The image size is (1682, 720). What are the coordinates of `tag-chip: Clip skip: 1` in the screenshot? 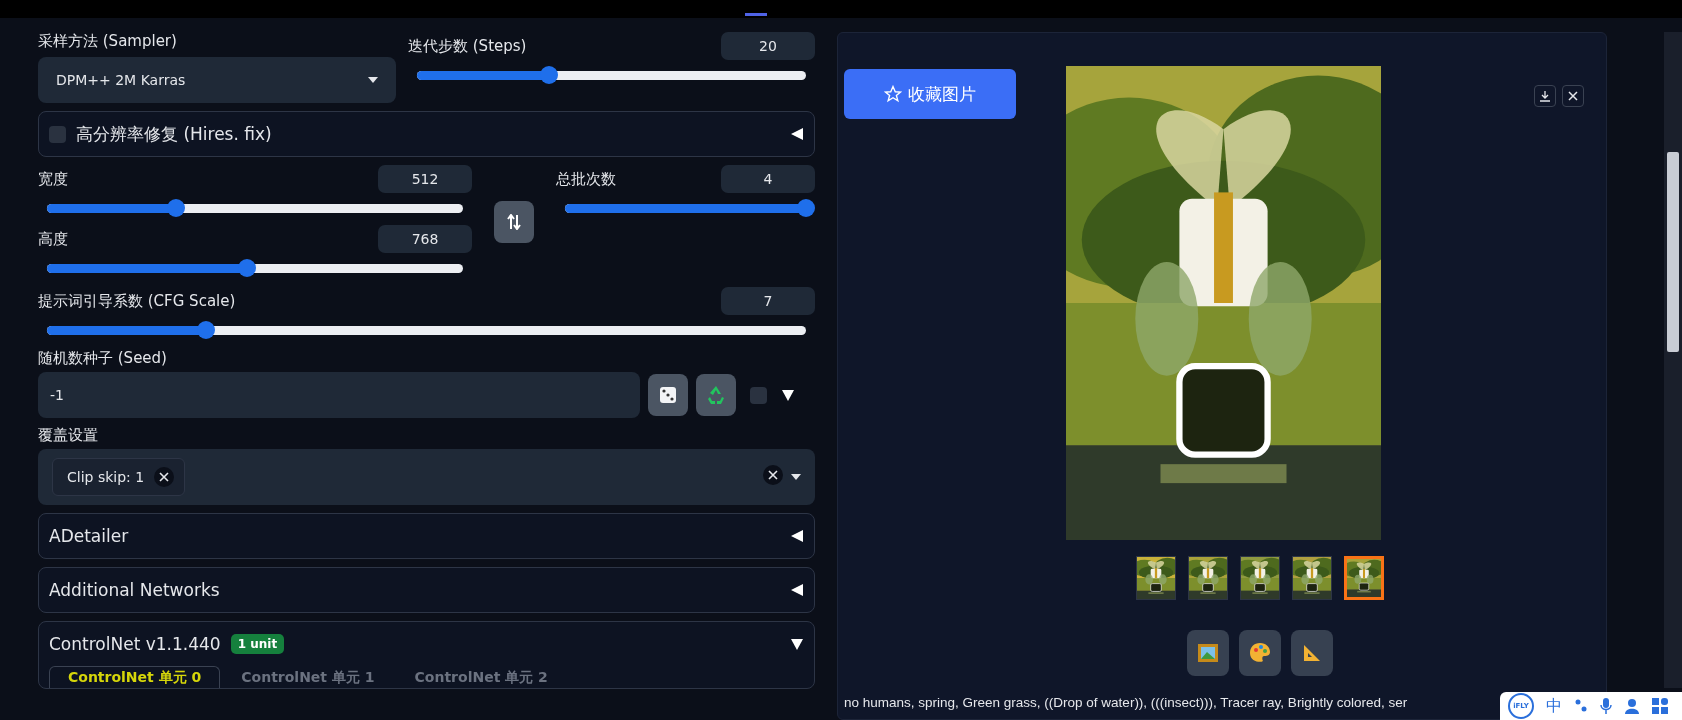 It's located at (119, 477).